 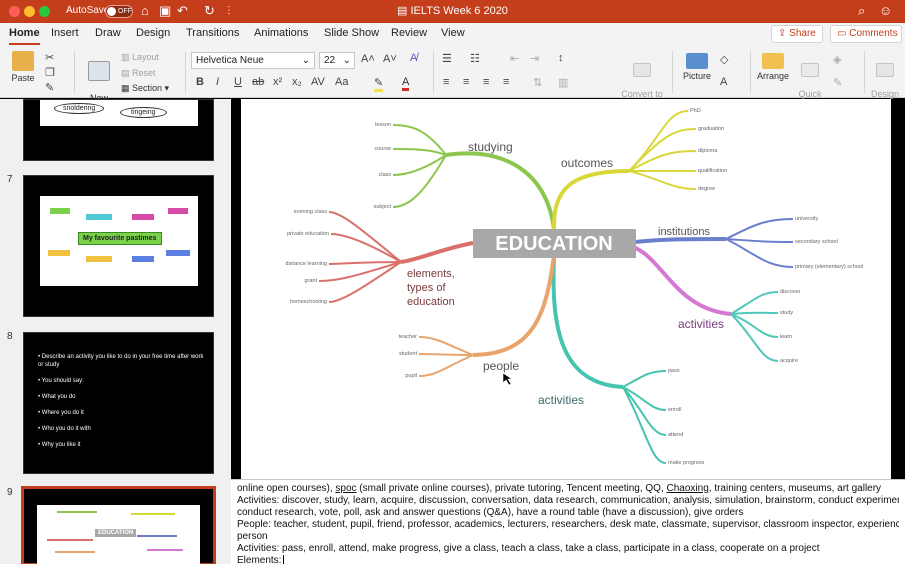 What do you see at coordinates (554, 243) in the screenshot?
I see `center-node: EDUCATION` at bounding box center [554, 243].